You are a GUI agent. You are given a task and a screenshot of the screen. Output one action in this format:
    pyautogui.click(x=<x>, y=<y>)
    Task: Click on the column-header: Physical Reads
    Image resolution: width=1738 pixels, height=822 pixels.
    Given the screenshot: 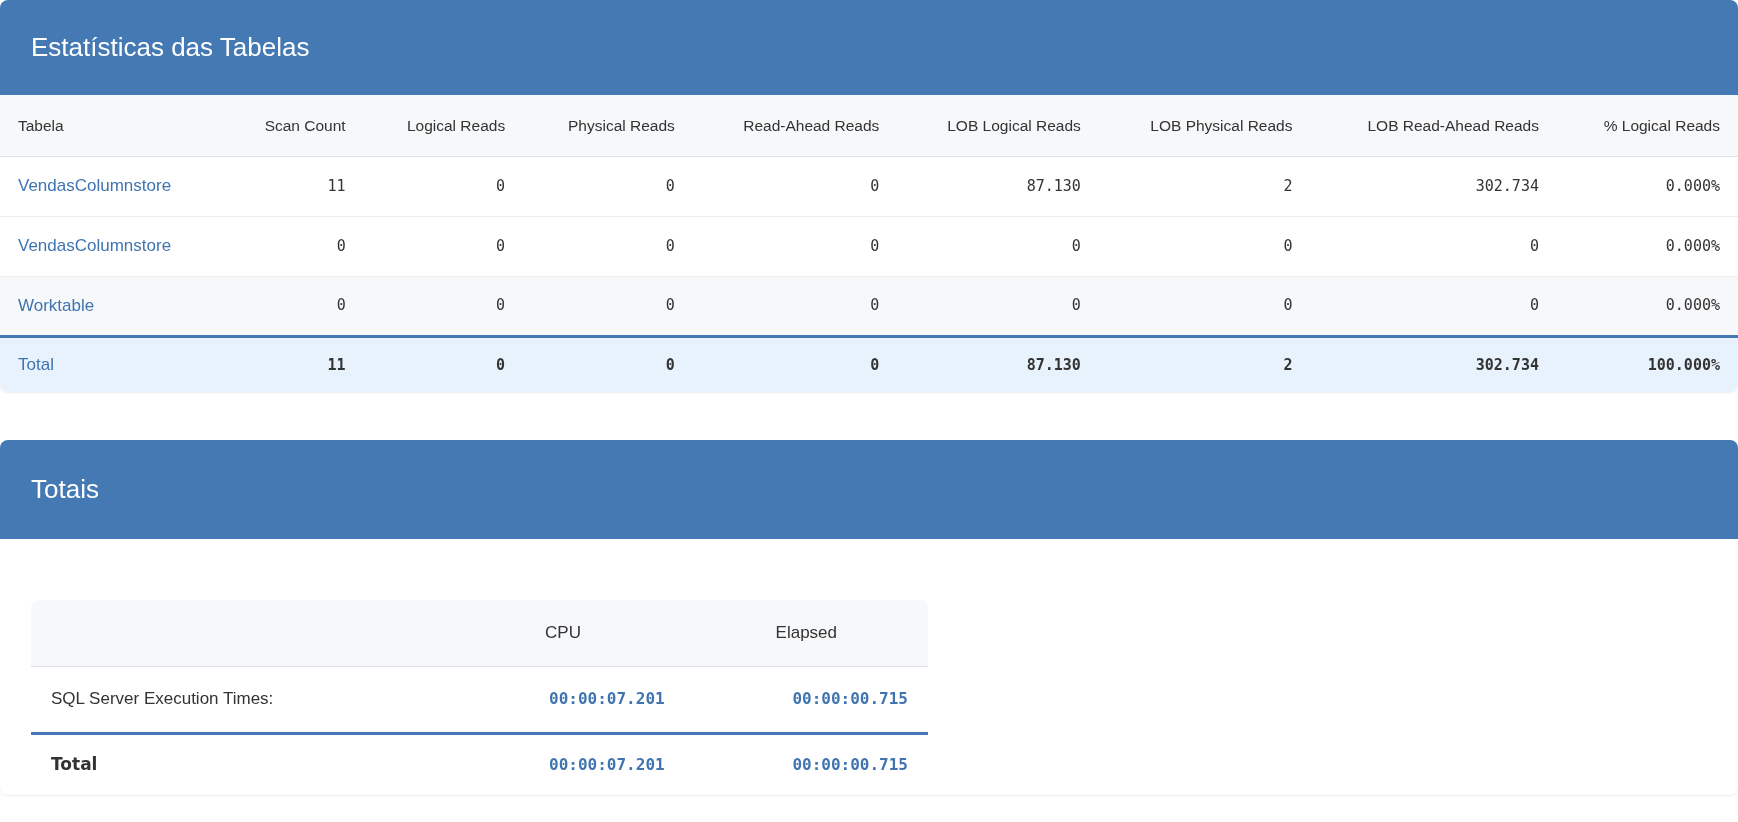 What is the action you would take?
    pyautogui.click(x=608, y=125)
    